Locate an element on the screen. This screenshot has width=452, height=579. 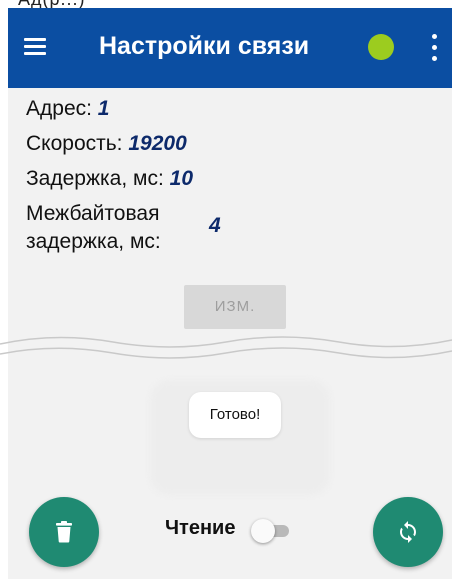
read-toggle is located at coordinates (270, 531).